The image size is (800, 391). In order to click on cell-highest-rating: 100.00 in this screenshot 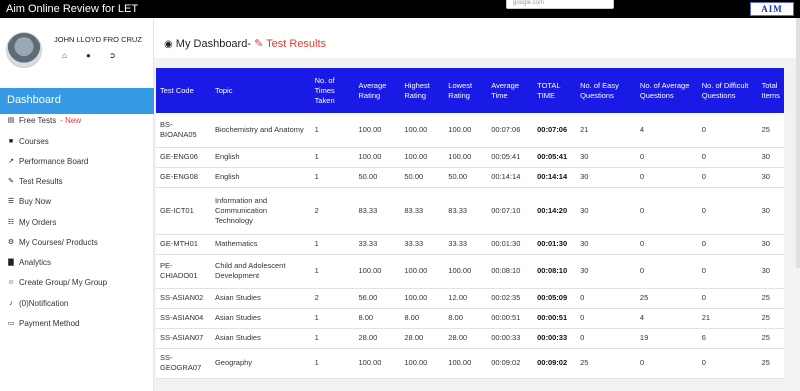, I will do `click(422, 363)`.